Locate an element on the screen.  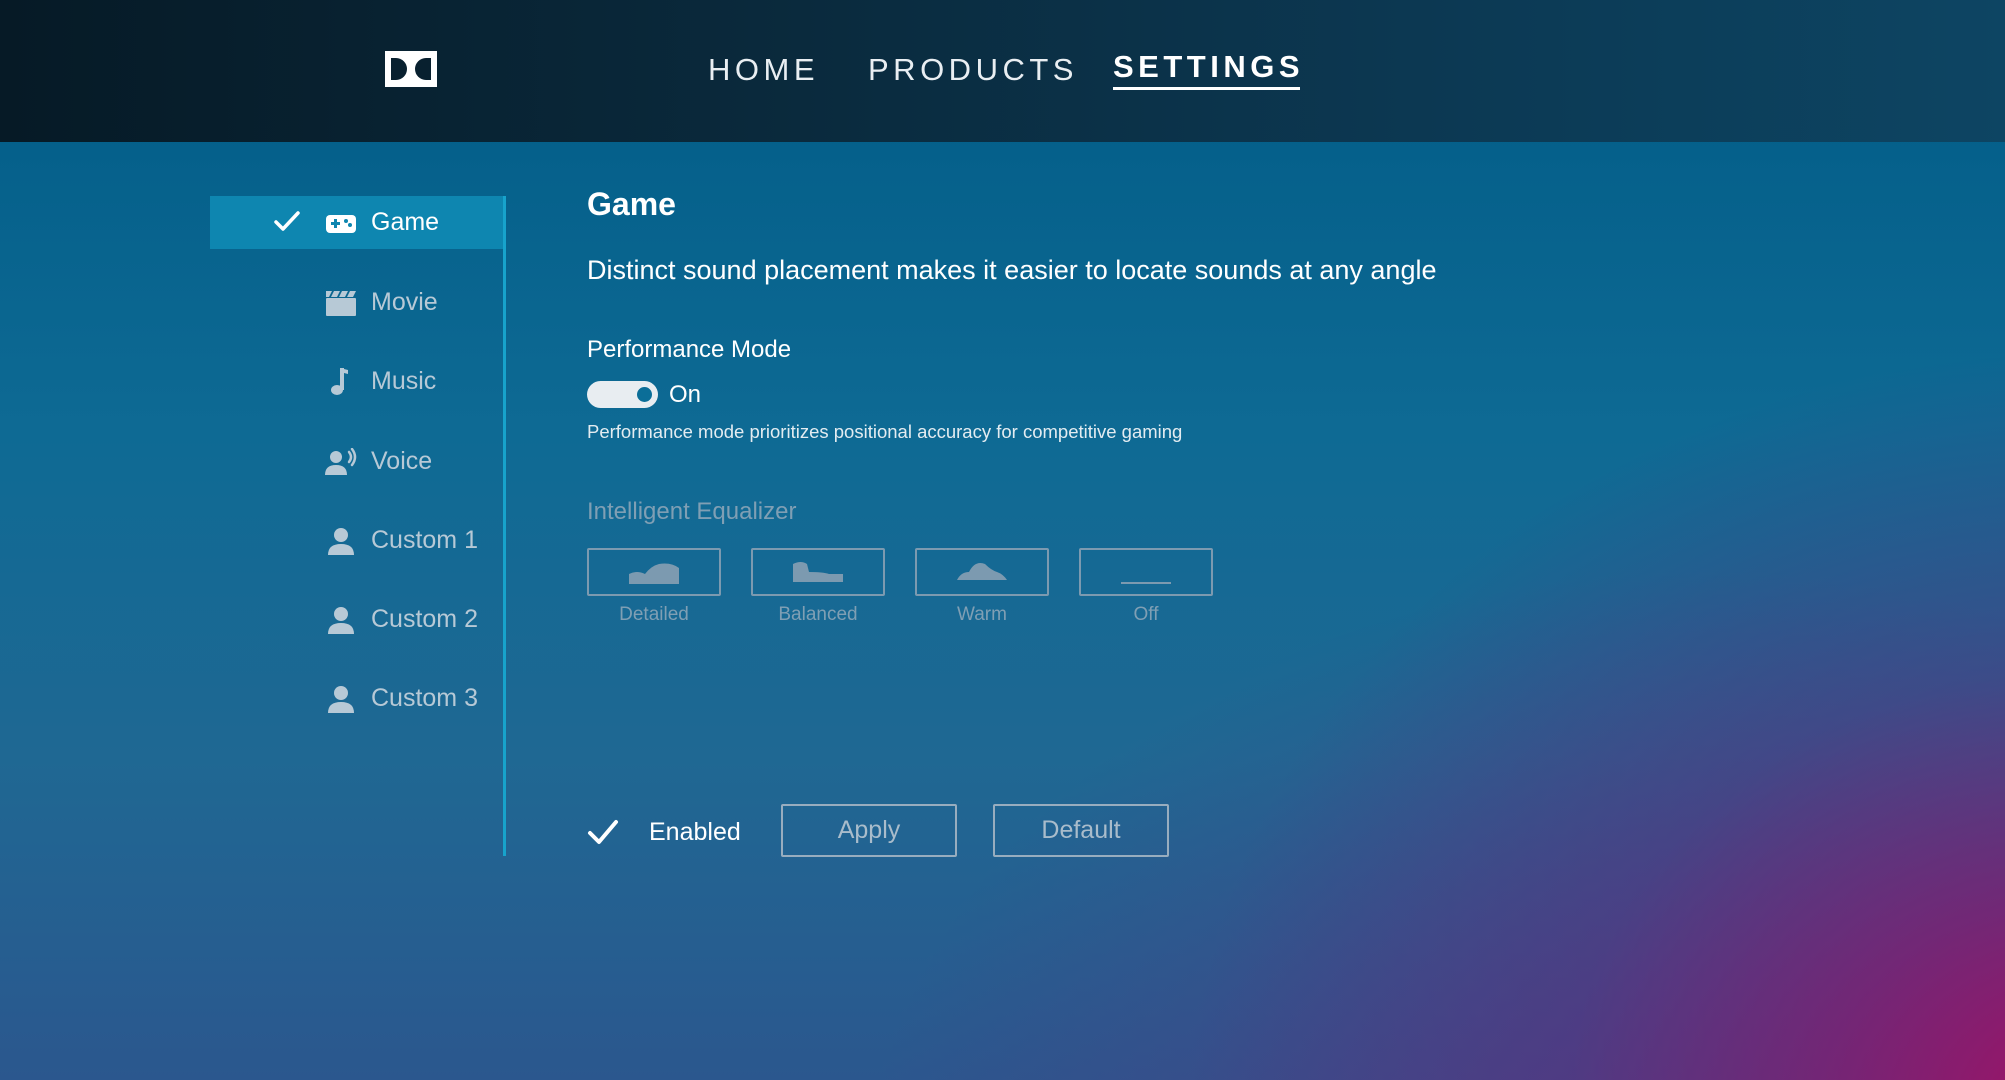
sidebar-item-game: Game is located at coordinates (356, 222).